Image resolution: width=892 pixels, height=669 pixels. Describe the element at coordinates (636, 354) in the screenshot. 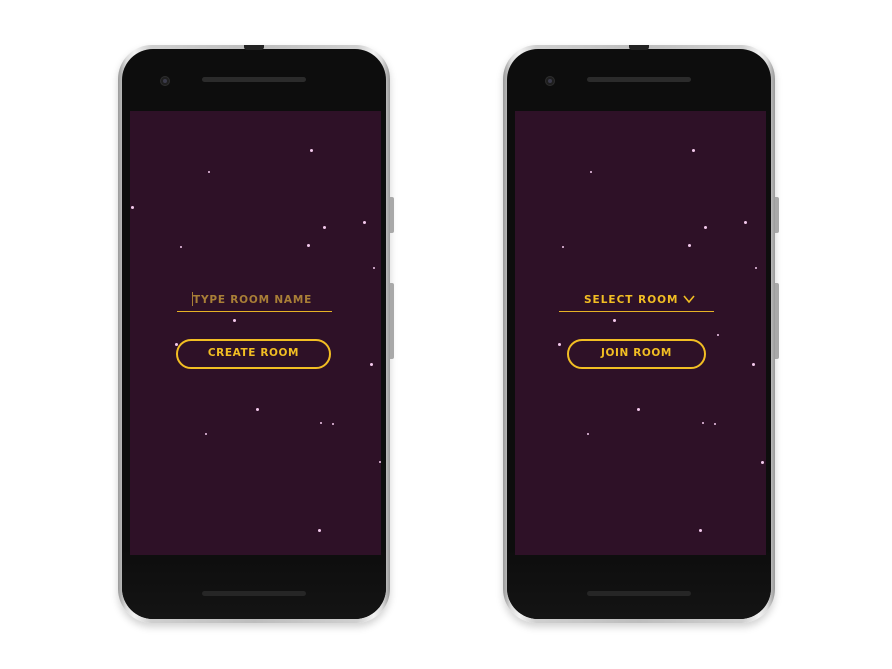

I see `join-room-button: JOIN ROOM` at that location.